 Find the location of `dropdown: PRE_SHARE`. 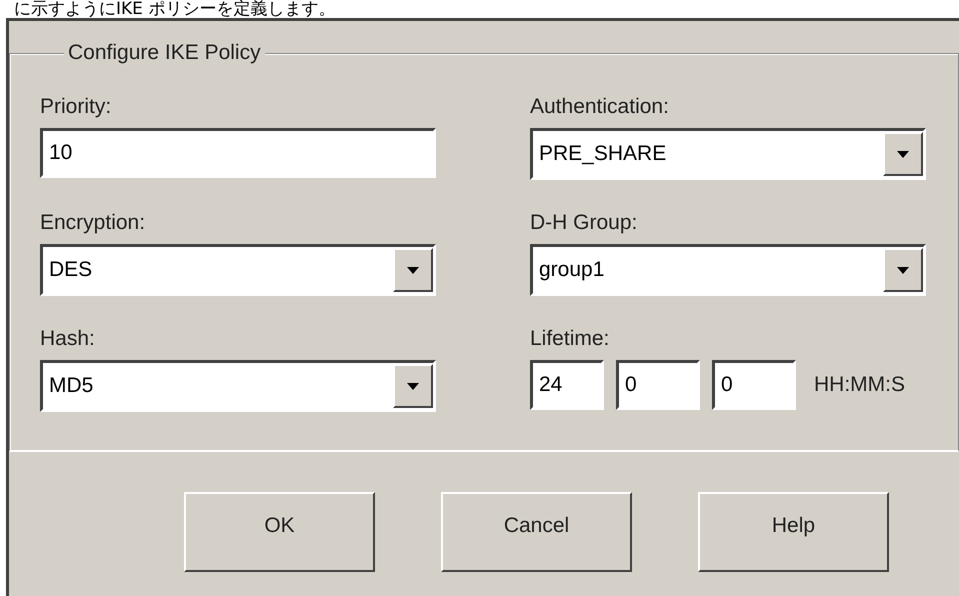

dropdown: PRE_SHARE is located at coordinates (728, 154).